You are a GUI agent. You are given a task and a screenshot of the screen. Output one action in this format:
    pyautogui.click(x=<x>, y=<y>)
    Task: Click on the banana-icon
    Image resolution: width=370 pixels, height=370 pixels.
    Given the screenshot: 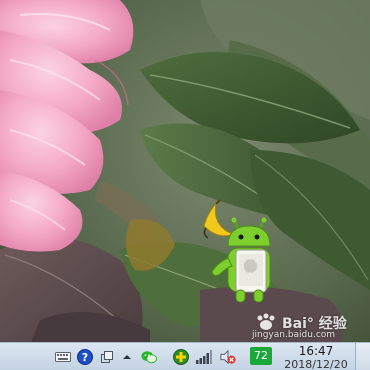 What is the action you would take?
    pyautogui.click(x=219, y=219)
    